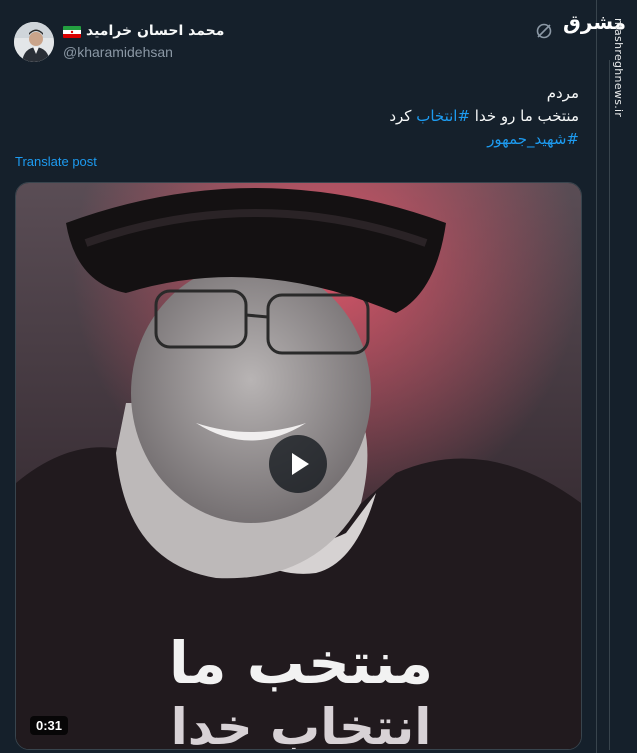 The image size is (637, 753). Describe the element at coordinates (56, 161) in the screenshot. I see `translate-post-link: Translate post` at that location.